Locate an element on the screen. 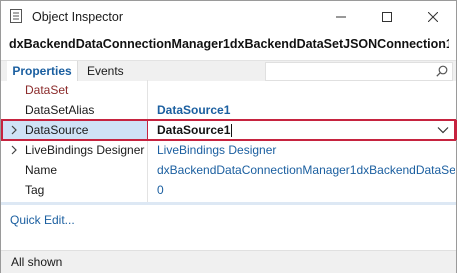 The image size is (457, 273). splitter-bar is located at coordinates (228, 203).